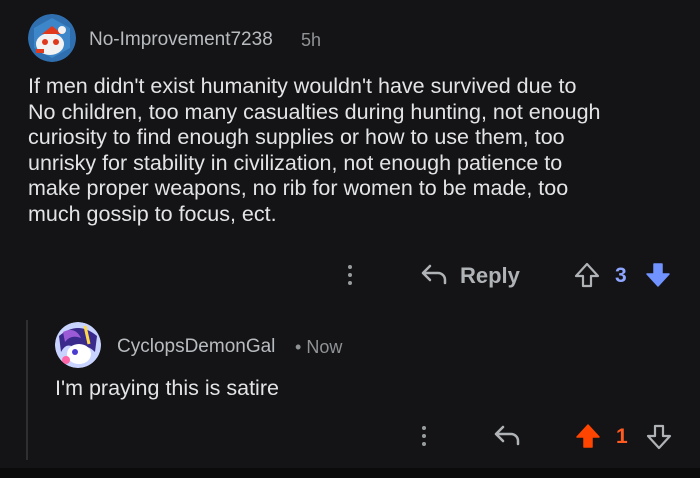 This screenshot has height=478, width=700. What do you see at coordinates (621, 275) in the screenshot?
I see `vote-count: 3` at bounding box center [621, 275].